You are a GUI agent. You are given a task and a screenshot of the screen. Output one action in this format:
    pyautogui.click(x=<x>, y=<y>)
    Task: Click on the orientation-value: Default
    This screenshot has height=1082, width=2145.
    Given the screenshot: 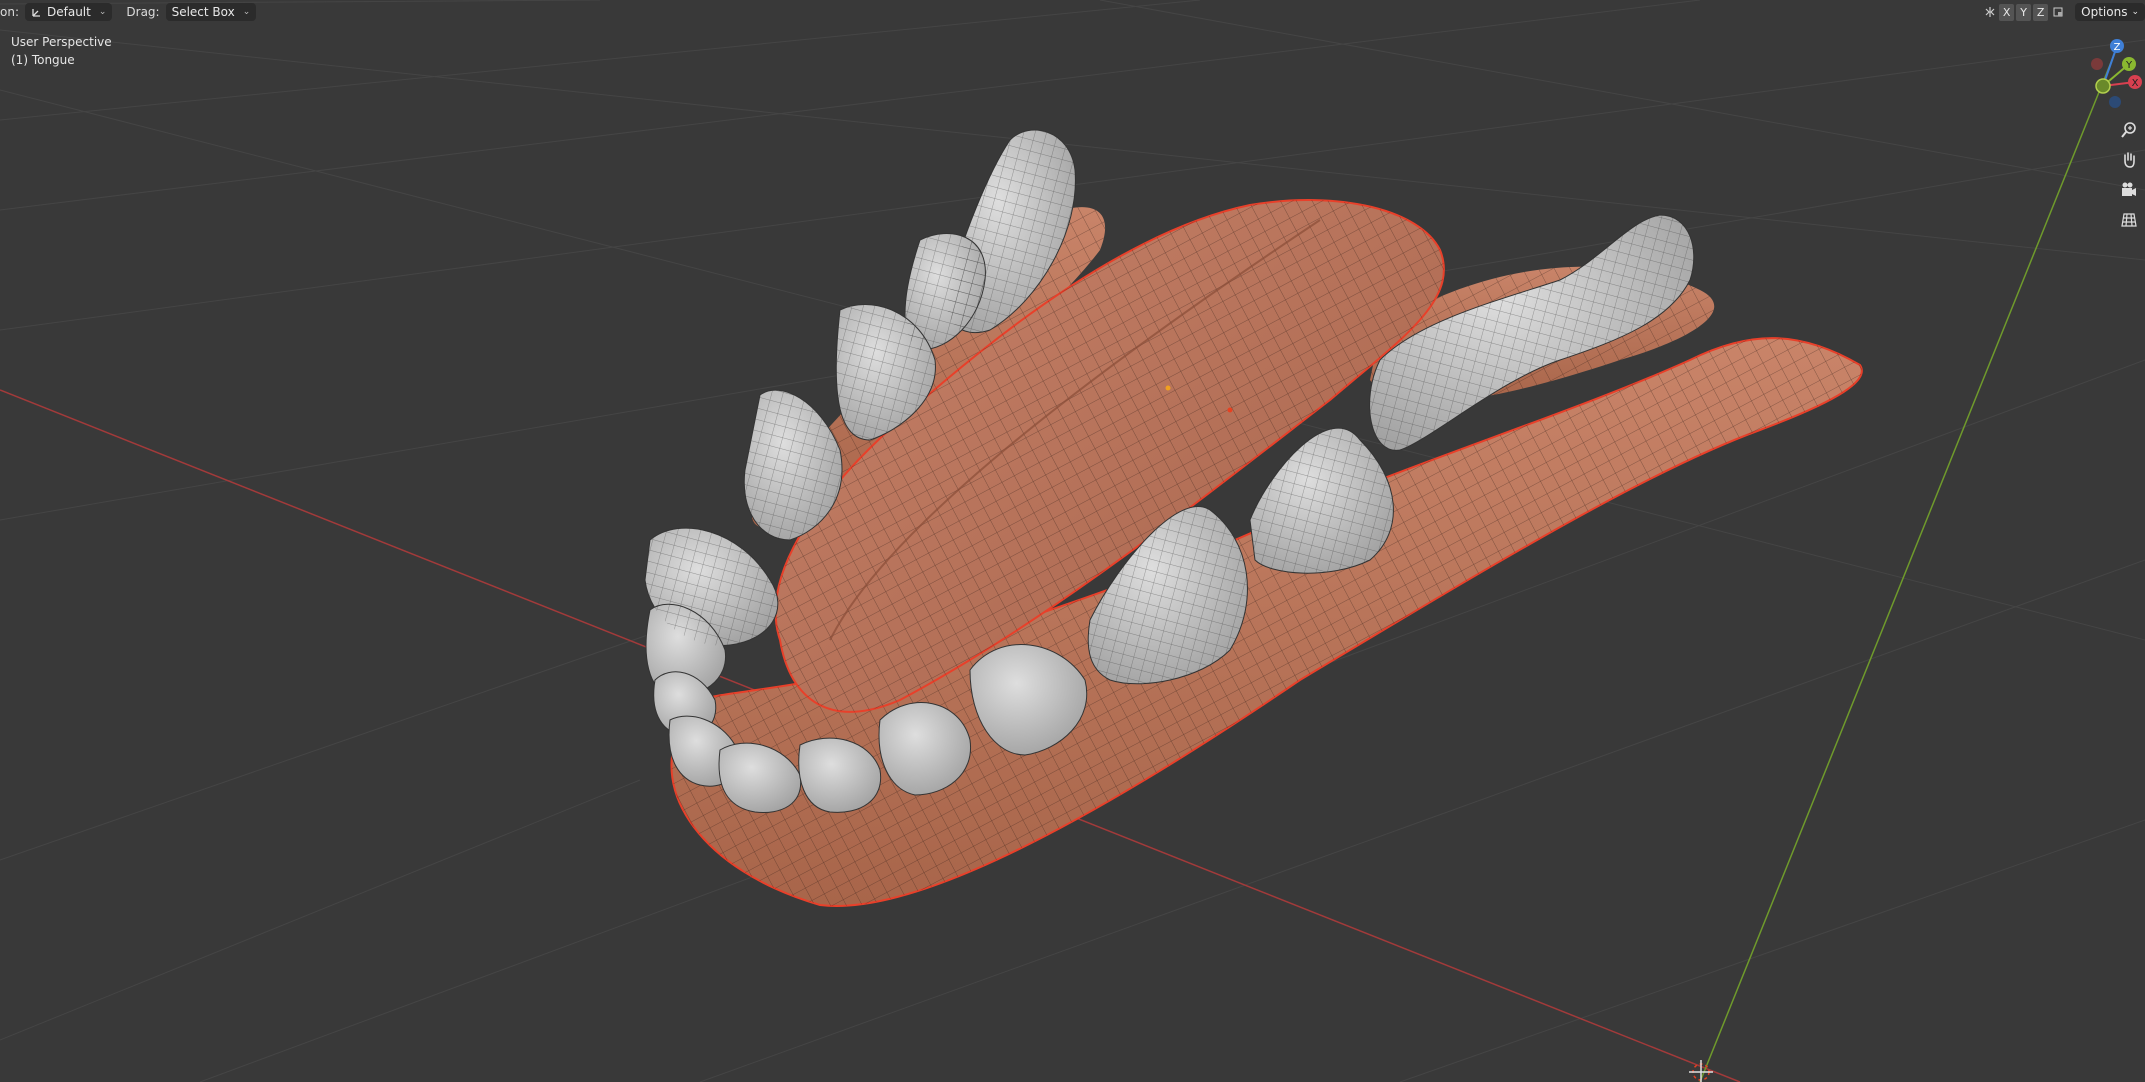 What is the action you would take?
    pyautogui.click(x=69, y=12)
    